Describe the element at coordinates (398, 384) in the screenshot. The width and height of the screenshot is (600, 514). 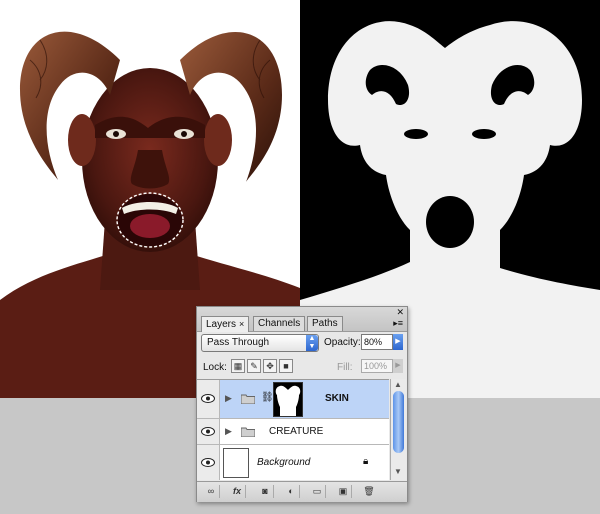
I see `scroll-up-icon: ▲` at that location.